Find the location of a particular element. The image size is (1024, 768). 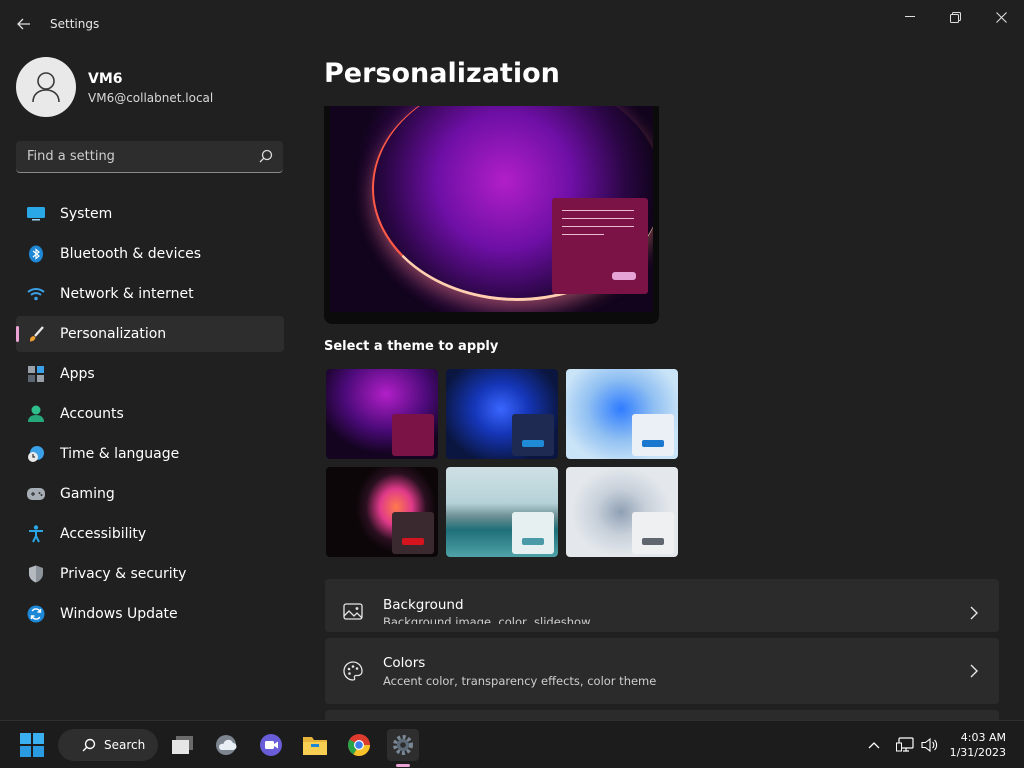

sidebar-item-label: Apps is located at coordinates (77, 374).